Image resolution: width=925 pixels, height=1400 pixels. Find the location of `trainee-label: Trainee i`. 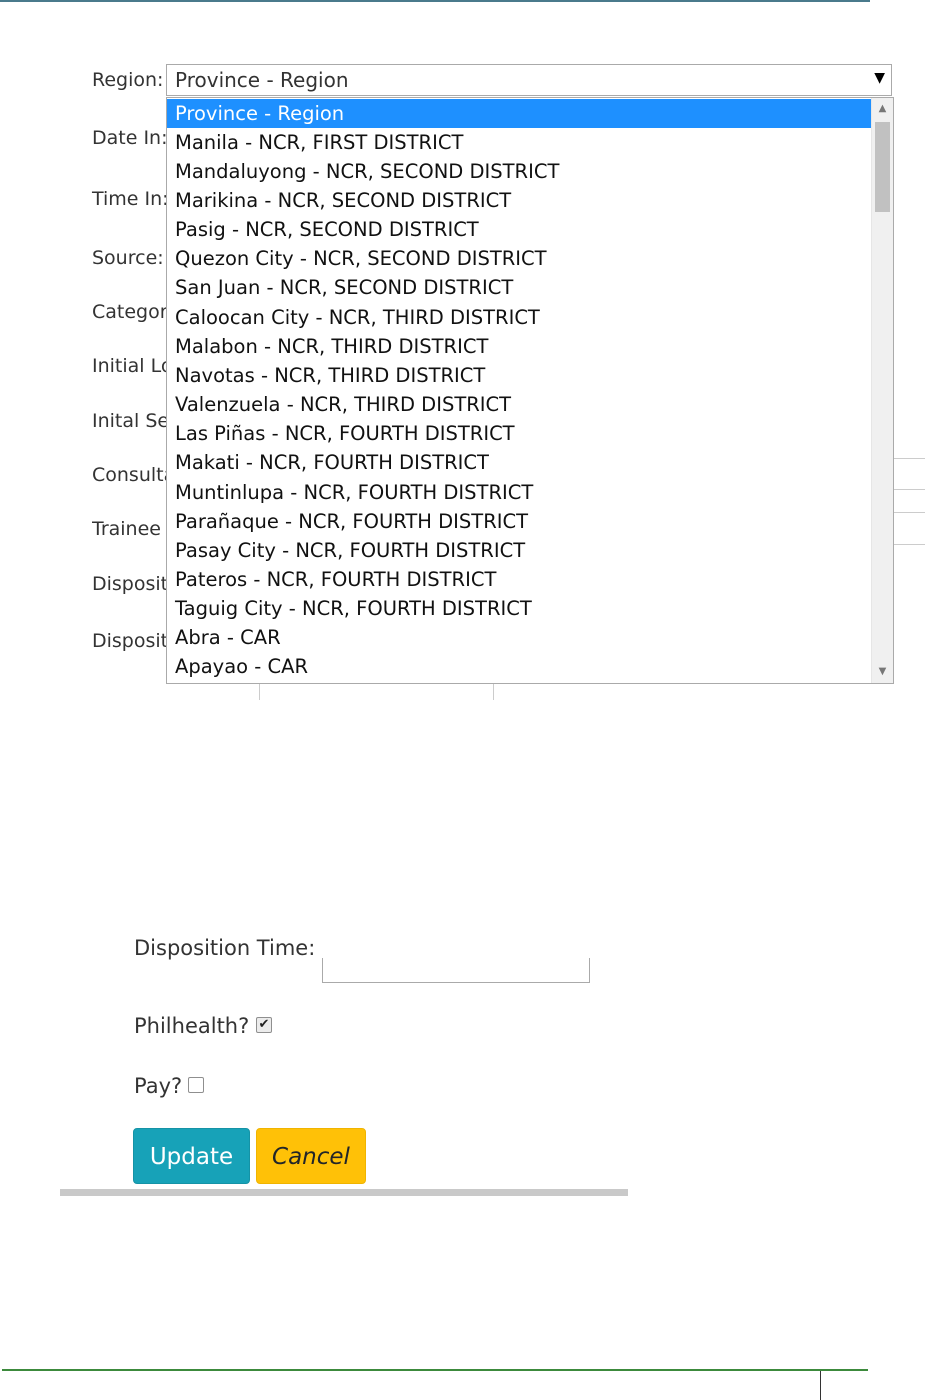

trainee-label: Trainee i is located at coordinates (129, 529).